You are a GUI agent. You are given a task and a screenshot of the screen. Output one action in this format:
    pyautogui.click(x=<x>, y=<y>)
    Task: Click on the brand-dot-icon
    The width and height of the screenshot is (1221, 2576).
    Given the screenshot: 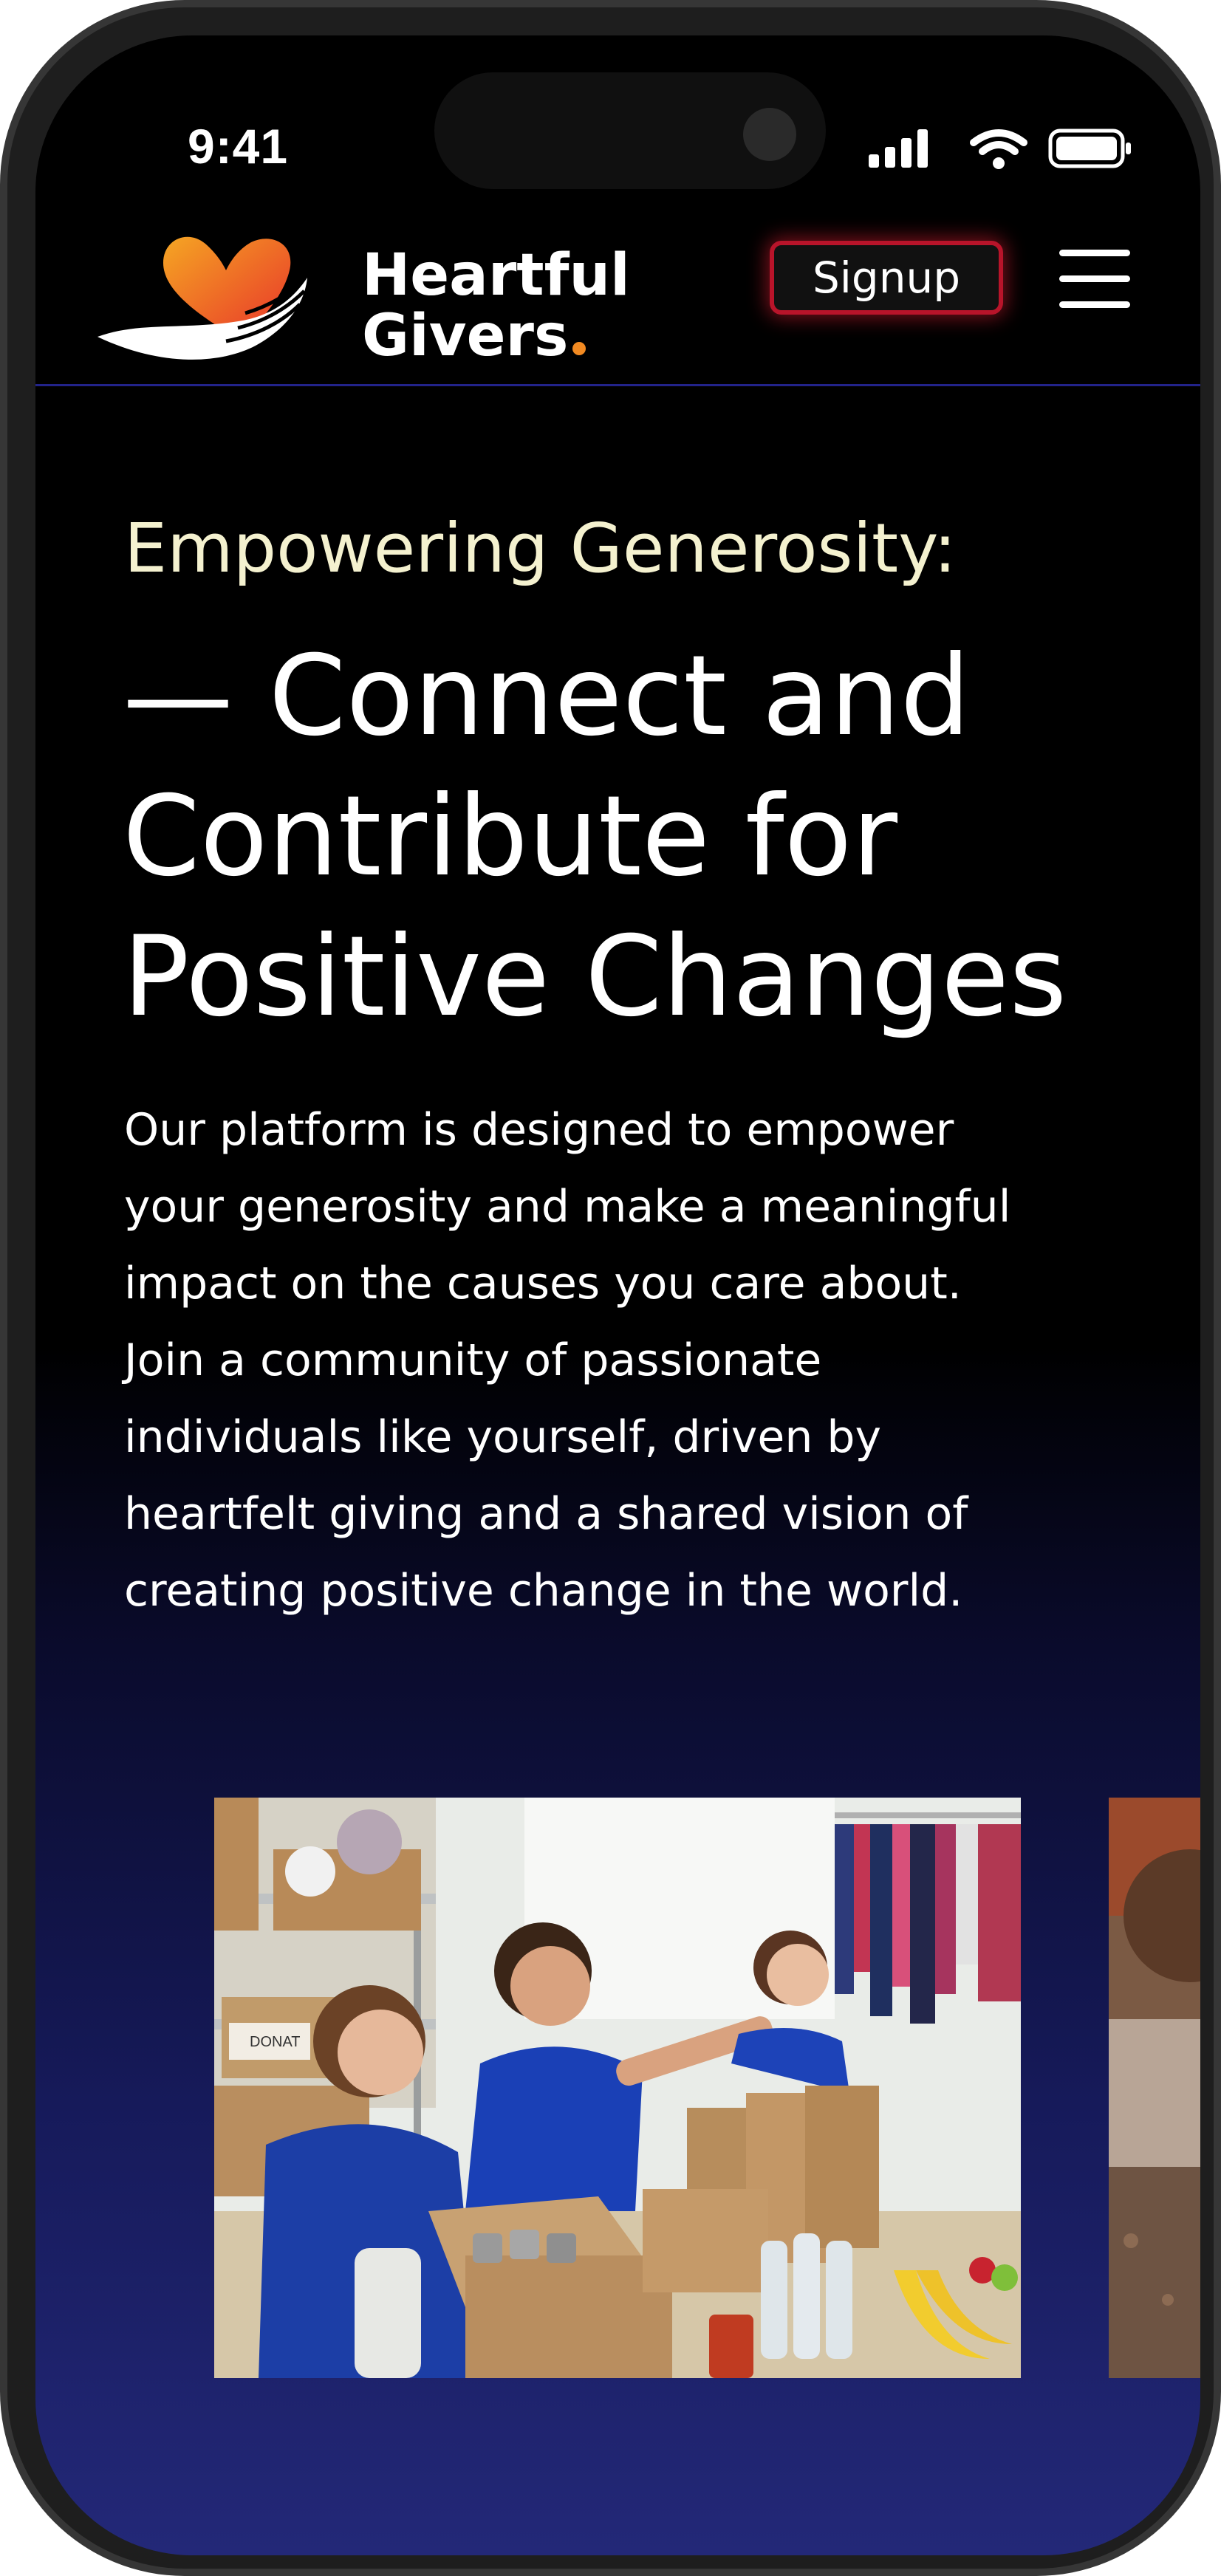 What is the action you would take?
    pyautogui.click(x=579, y=348)
    